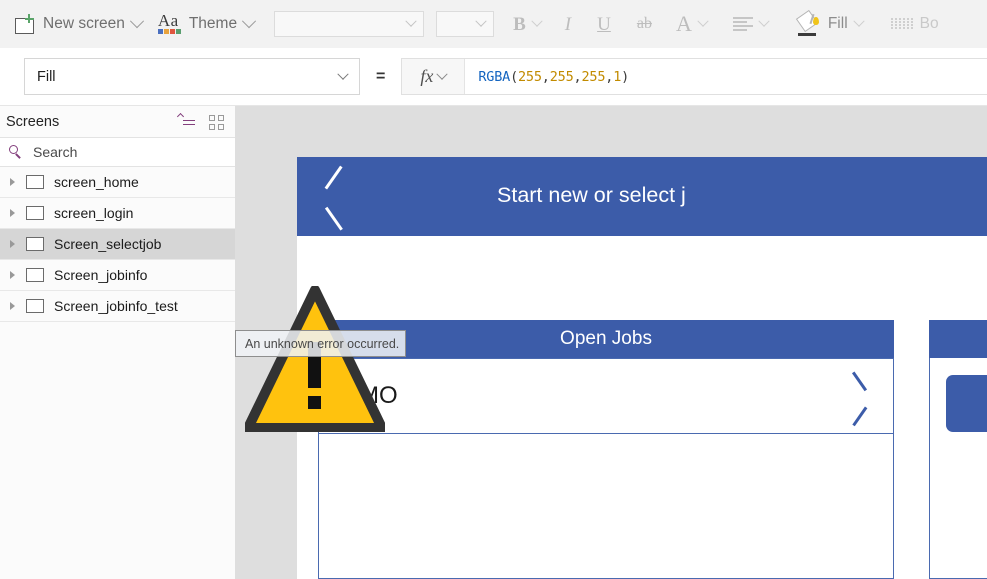  What do you see at coordinates (349, 24) in the screenshot?
I see `font-family-select` at bounding box center [349, 24].